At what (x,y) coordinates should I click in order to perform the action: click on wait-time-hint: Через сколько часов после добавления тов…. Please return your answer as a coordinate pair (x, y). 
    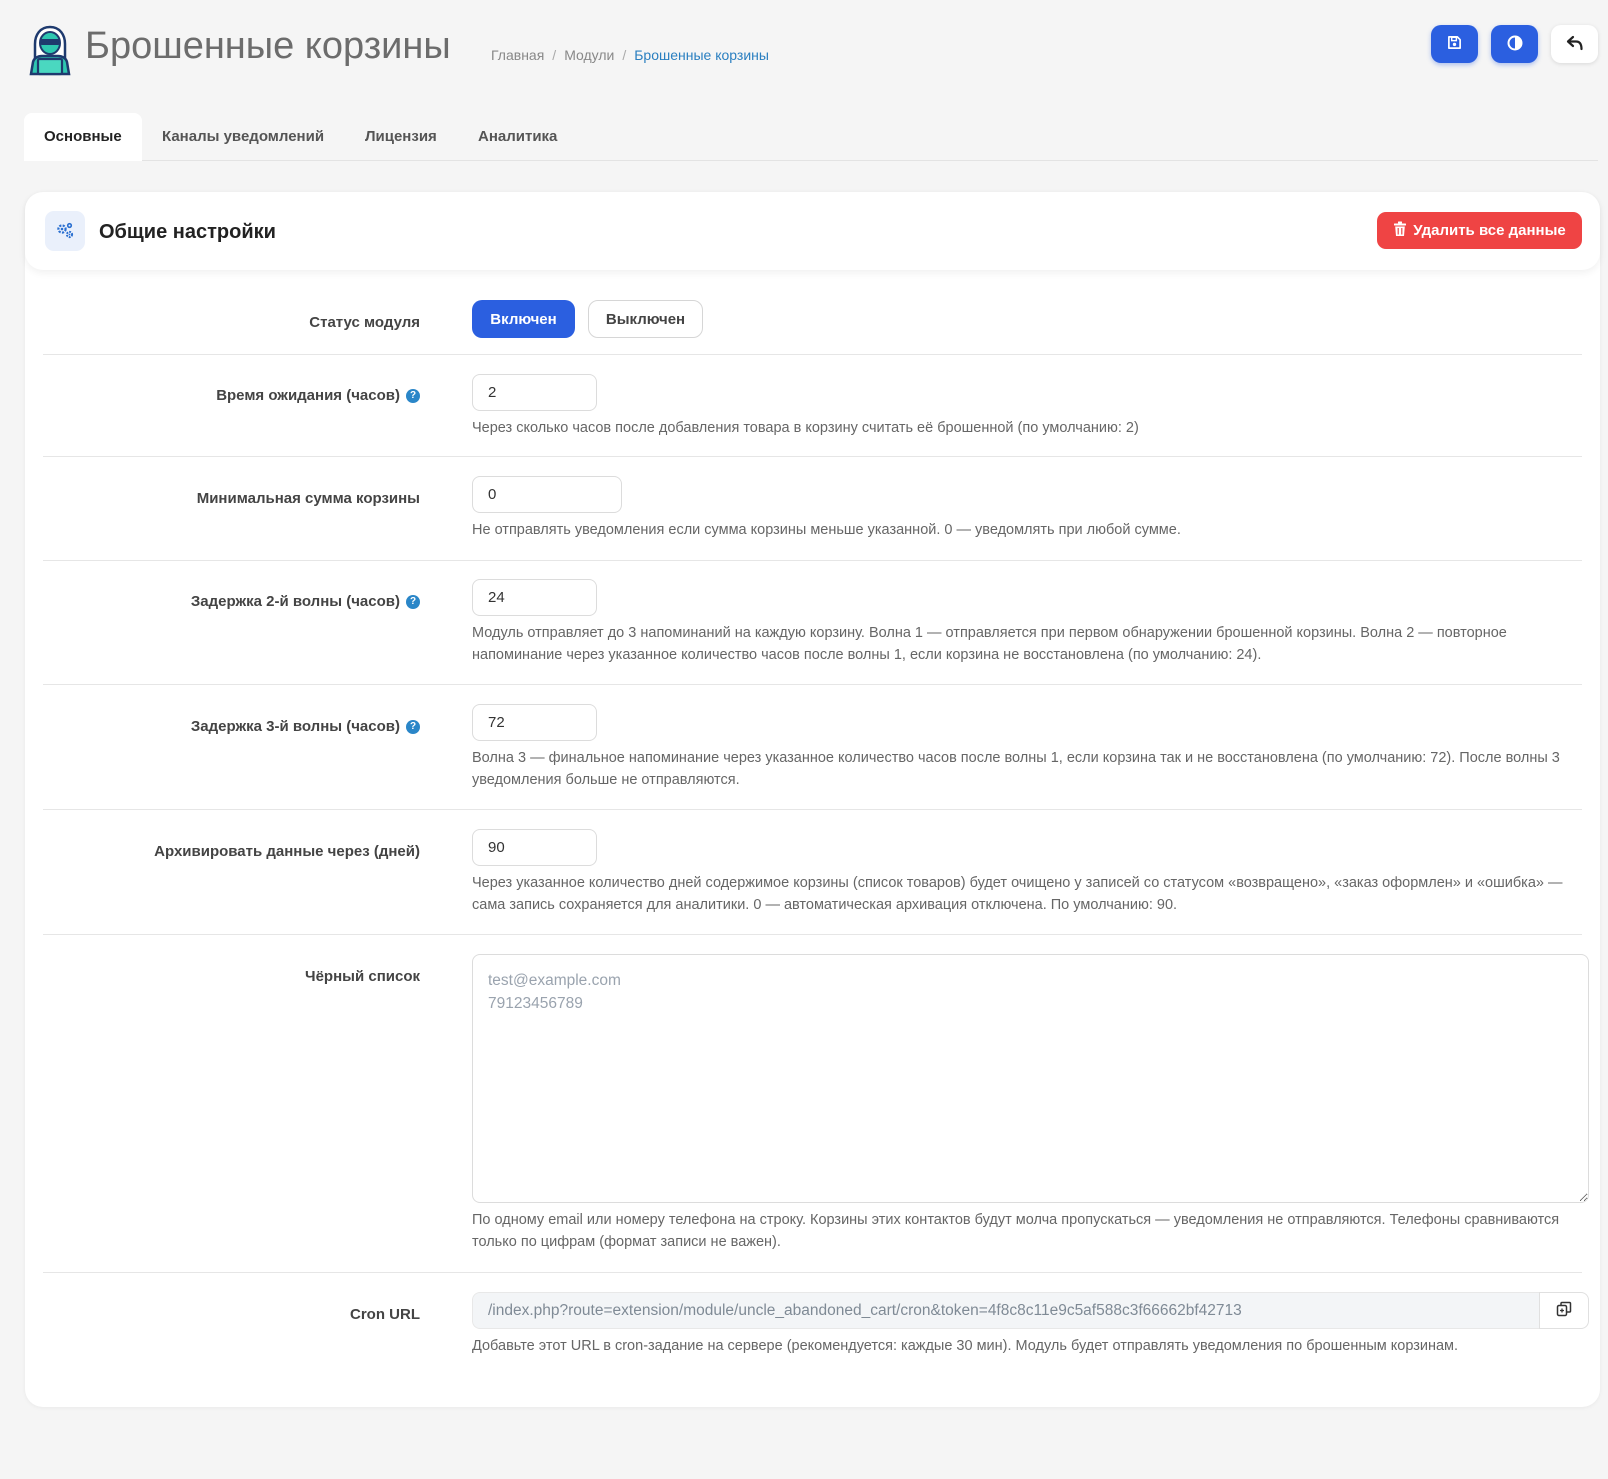
    Looking at the image, I should click on (805, 428).